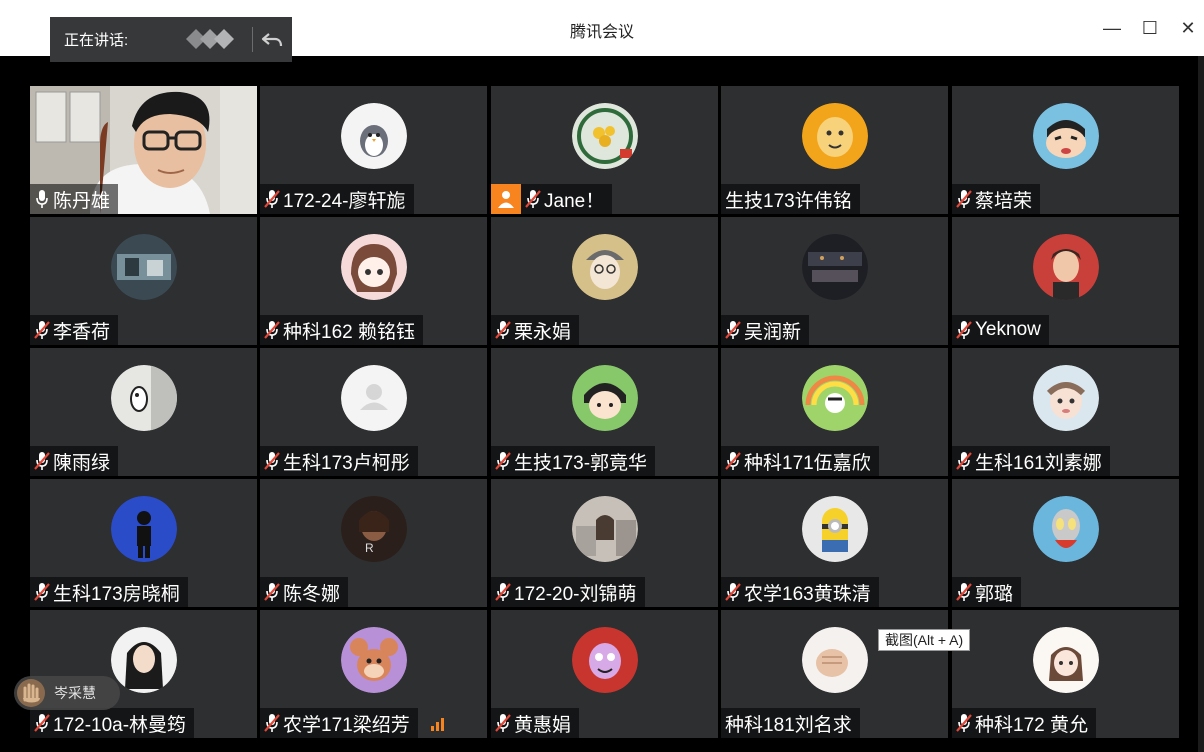  Describe the element at coordinates (575, 594) in the screenshot. I see `participant-name: 172-20-刘锦萌` at that location.